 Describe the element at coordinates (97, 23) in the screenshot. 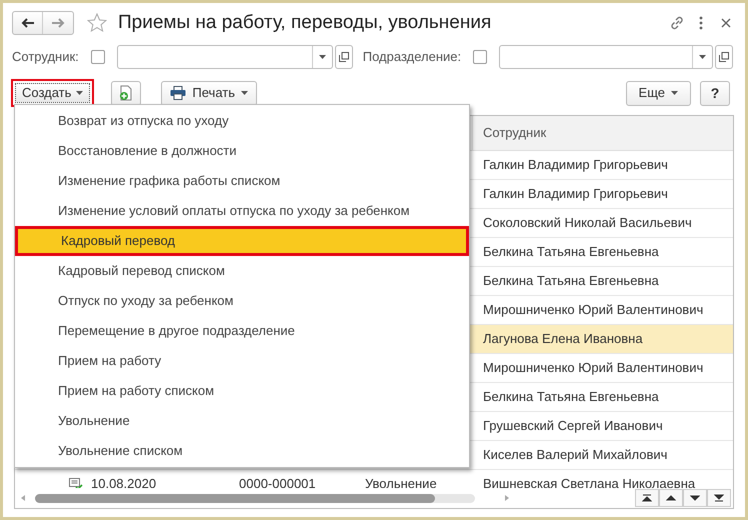

I see `star-icon` at that location.